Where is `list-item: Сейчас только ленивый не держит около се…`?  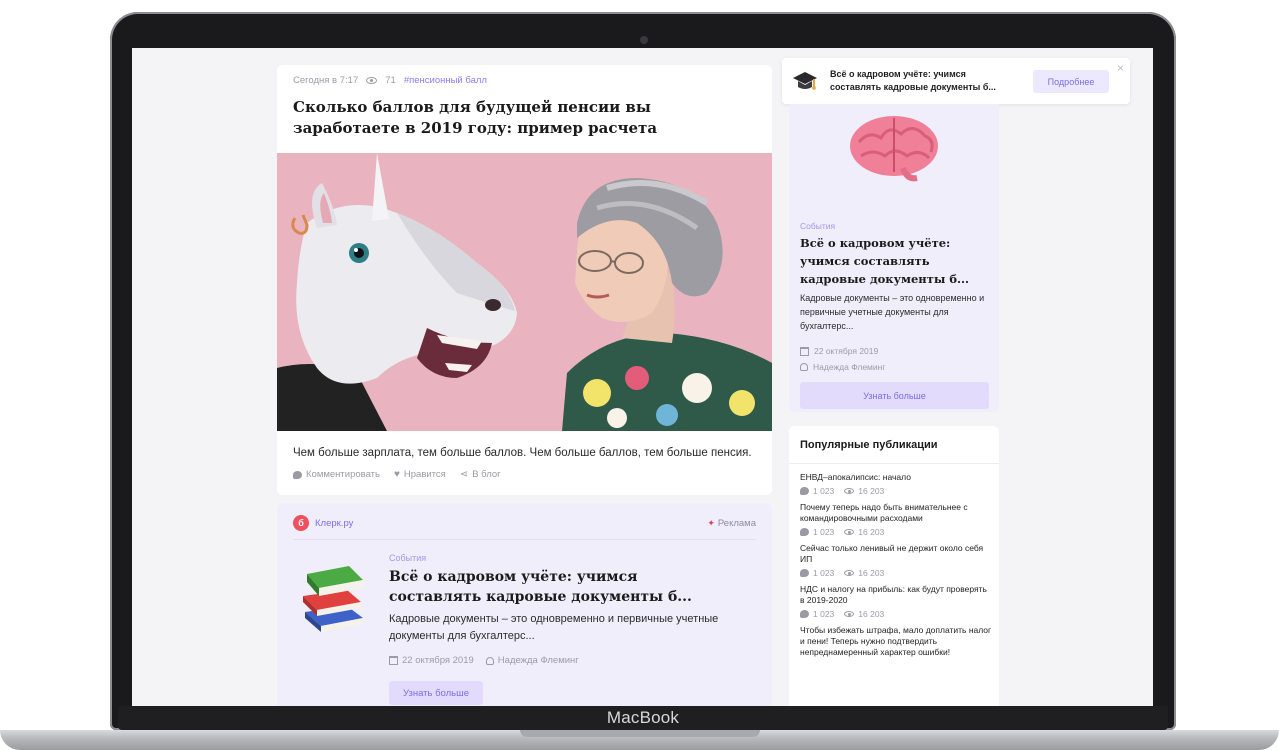 list-item: Сейчас только ленивый не держит около се… is located at coordinates (896, 560).